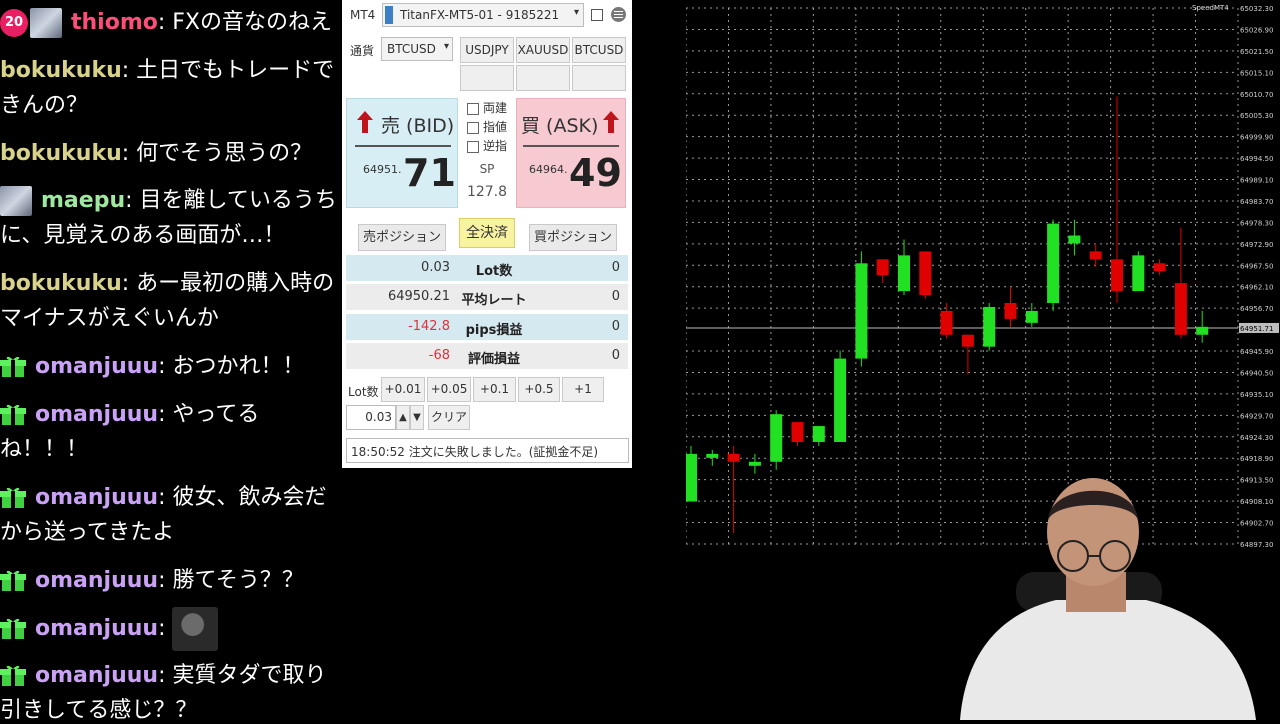  I want to click on symbol-button-btcusd: BTCUSD, so click(599, 50).